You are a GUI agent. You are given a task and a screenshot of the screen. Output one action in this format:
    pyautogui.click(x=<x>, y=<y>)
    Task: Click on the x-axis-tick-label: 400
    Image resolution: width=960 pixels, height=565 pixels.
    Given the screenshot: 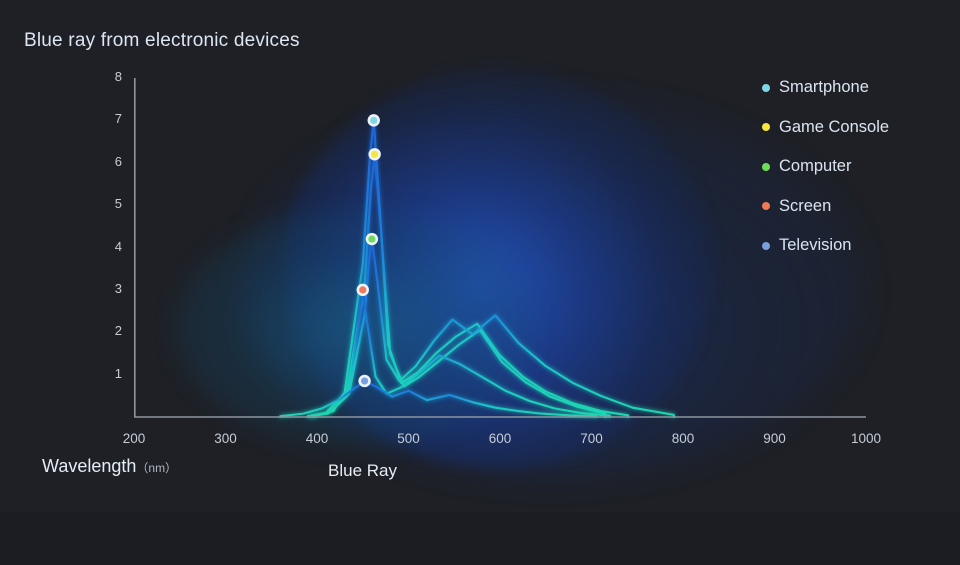 What is the action you would take?
    pyautogui.click(x=317, y=438)
    